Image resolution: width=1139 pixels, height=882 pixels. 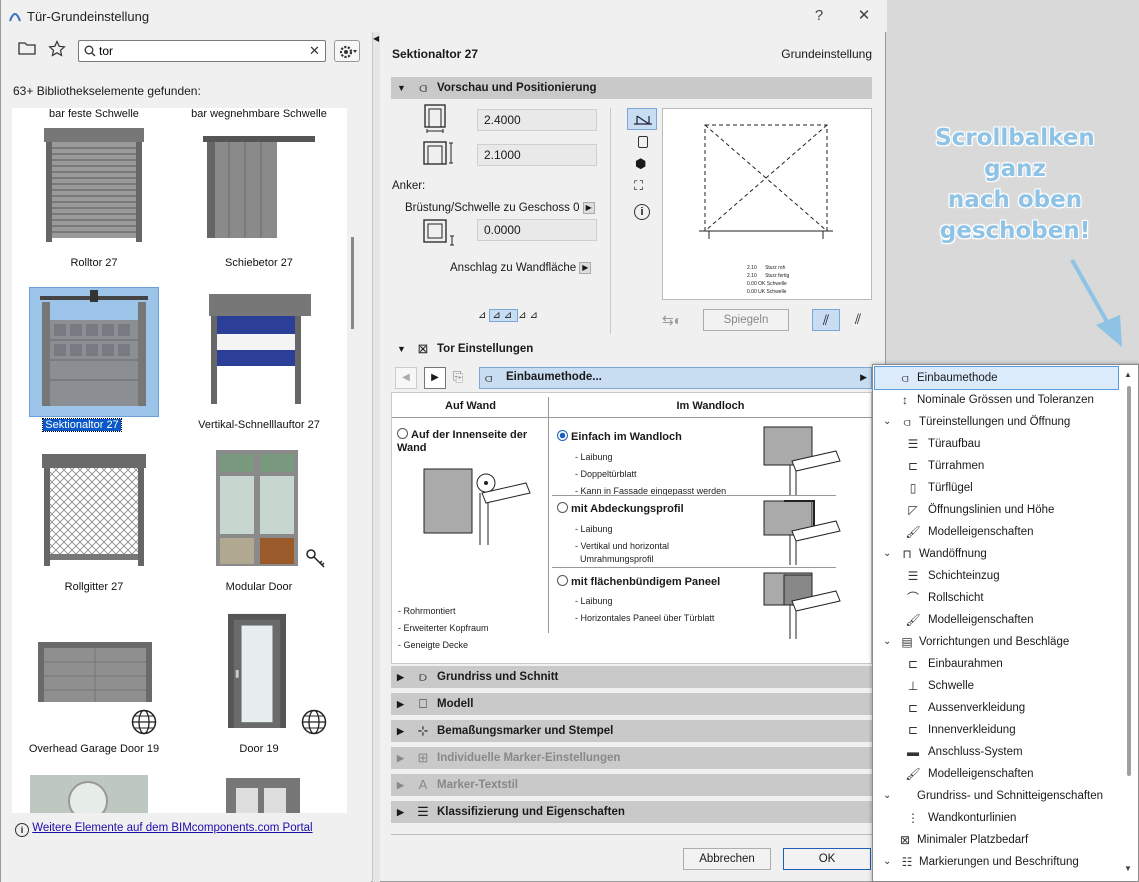 I want to click on dropdown-item: ⊥ Schwelle, so click(x=1000, y=686).